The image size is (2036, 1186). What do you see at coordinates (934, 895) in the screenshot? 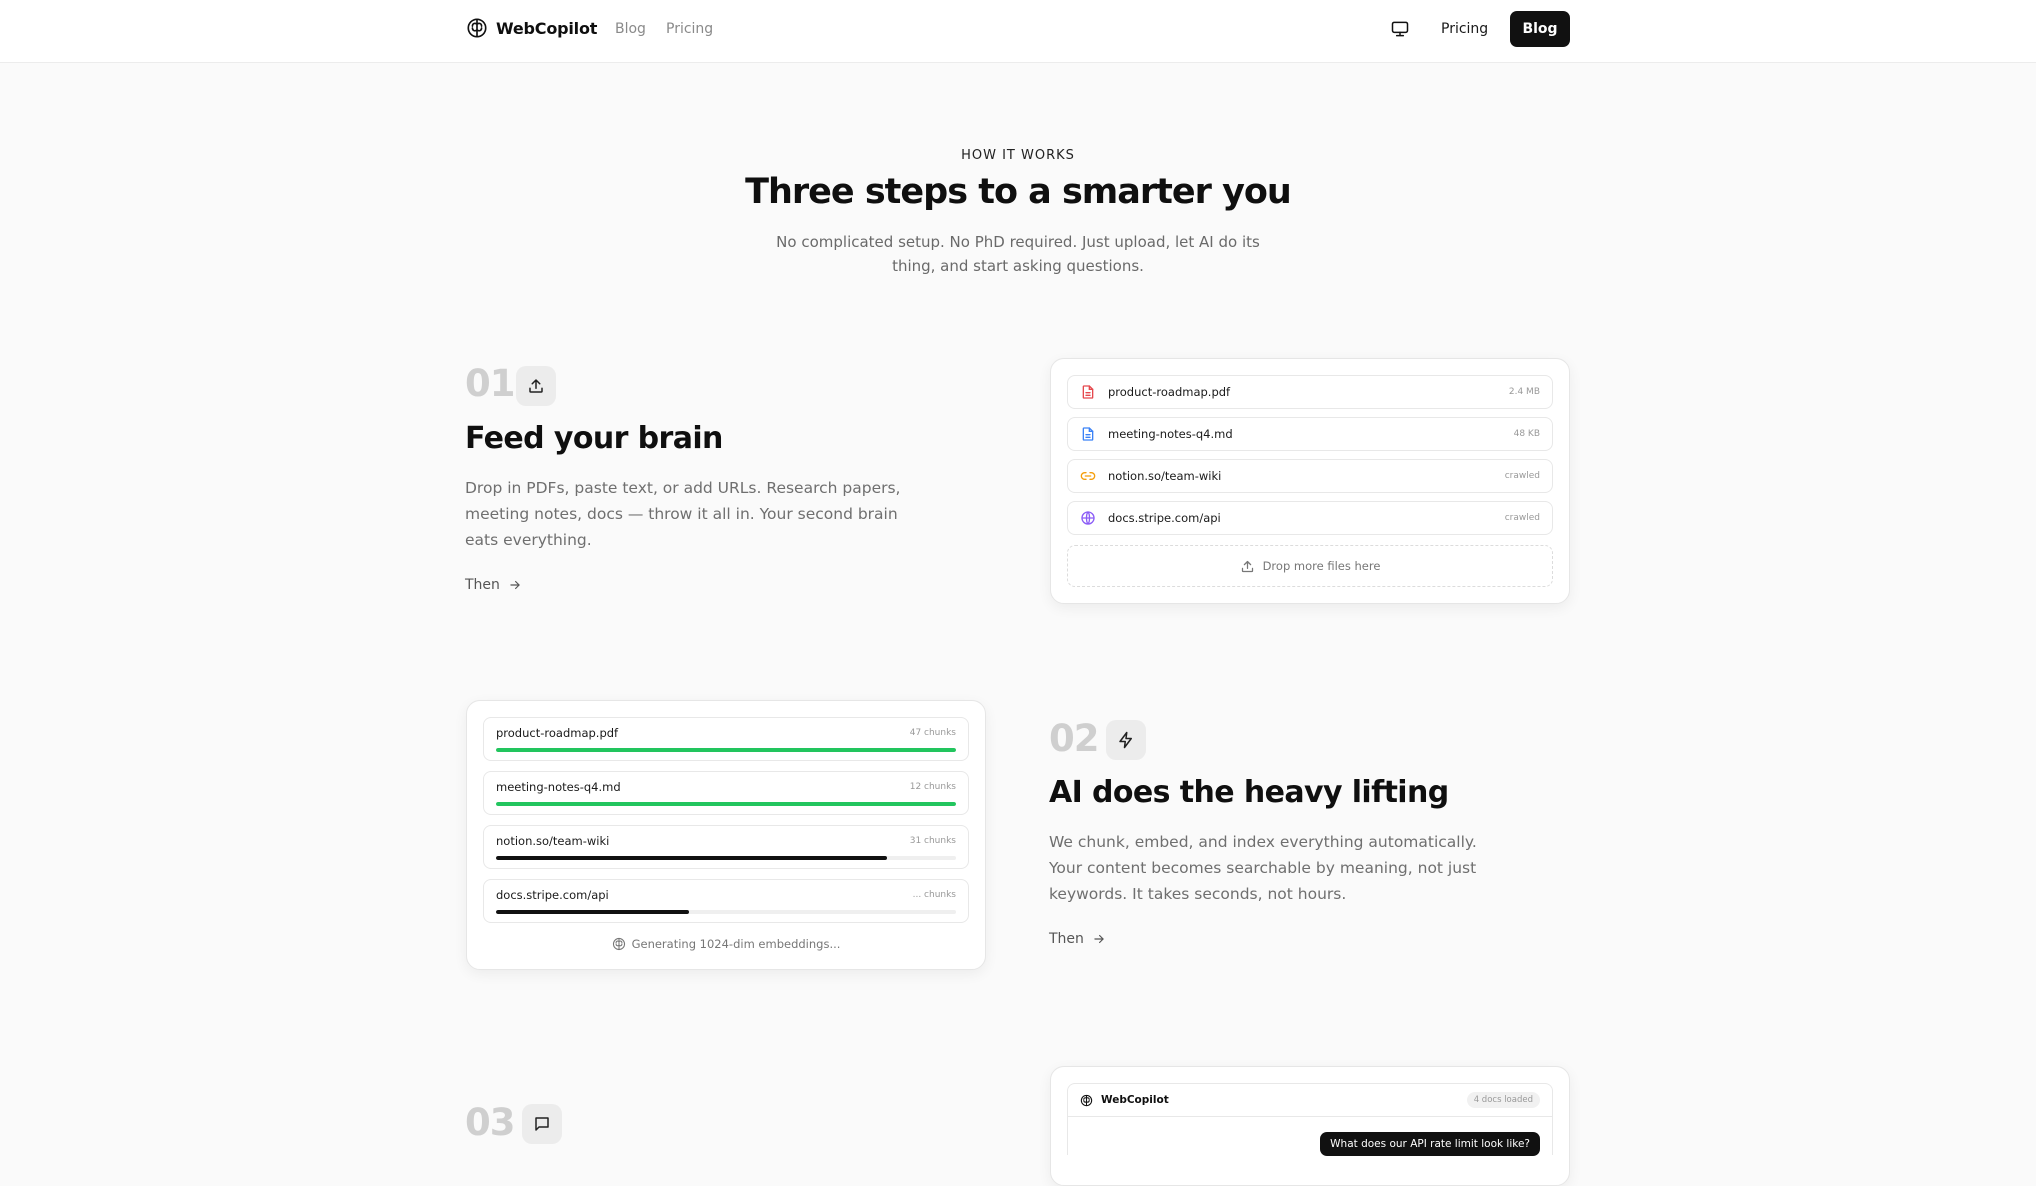
I see `chunk-count: ... chunks` at bounding box center [934, 895].